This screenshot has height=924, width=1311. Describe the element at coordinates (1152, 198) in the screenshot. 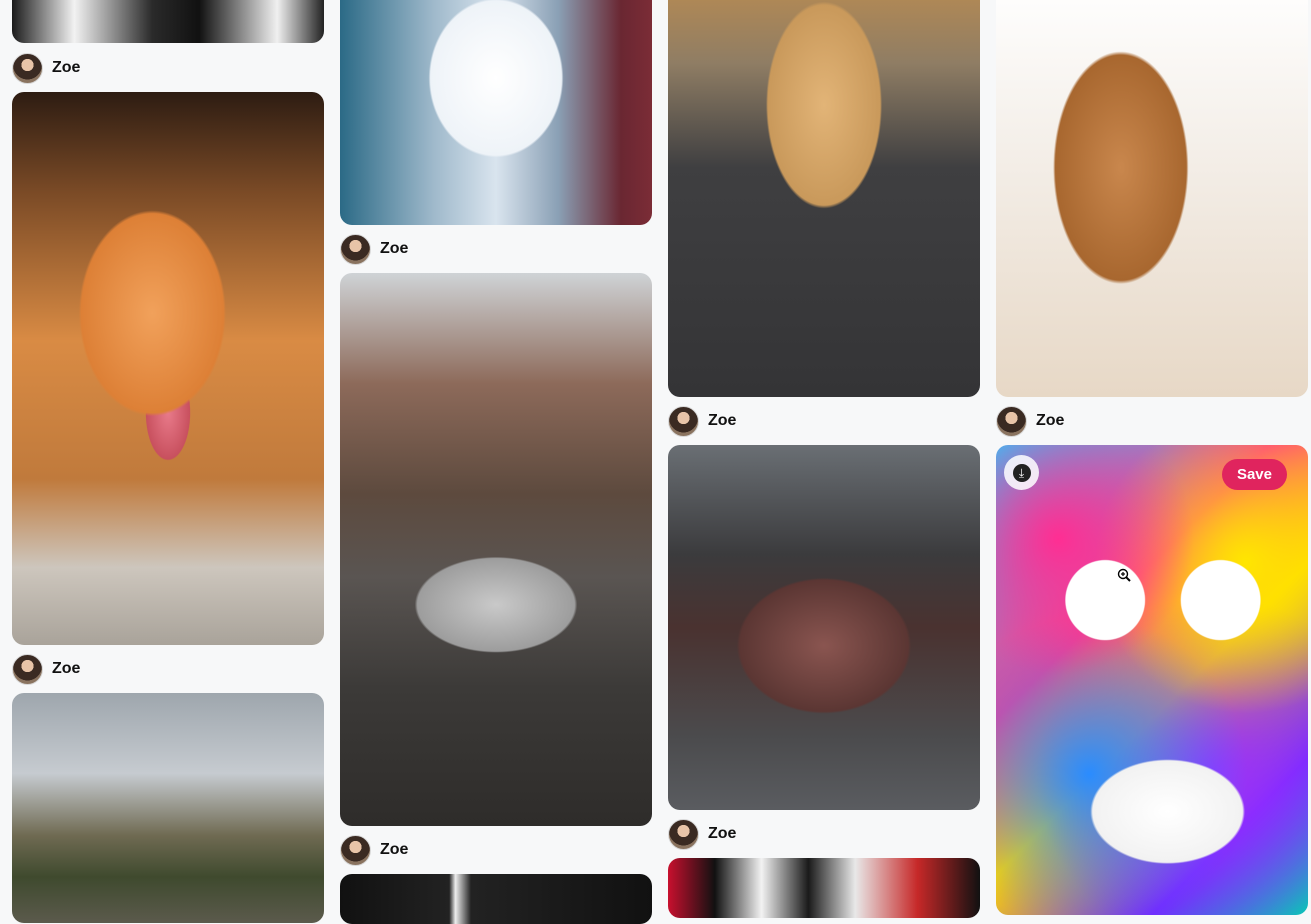

I see `pin-image-puppy-headphones` at that location.